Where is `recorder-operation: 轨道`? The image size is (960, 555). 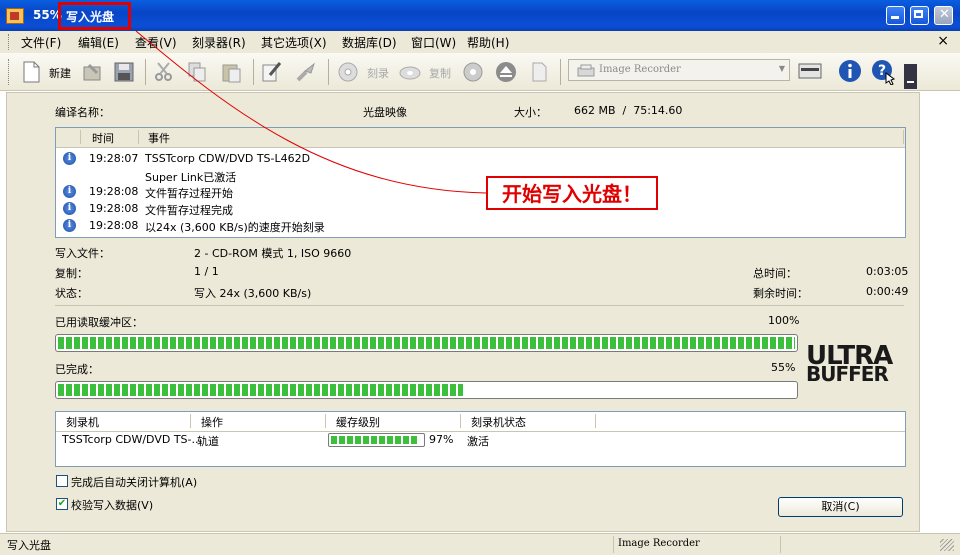 recorder-operation: 轨道 is located at coordinates (208, 441).